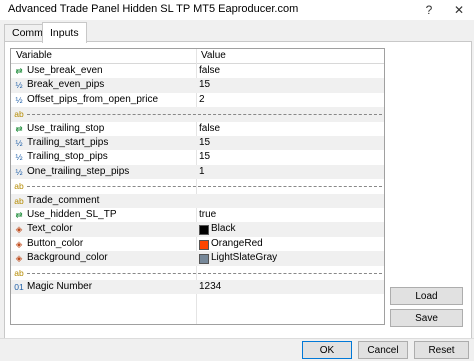  I want to click on variable-value: OrangeRed, so click(237, 243).